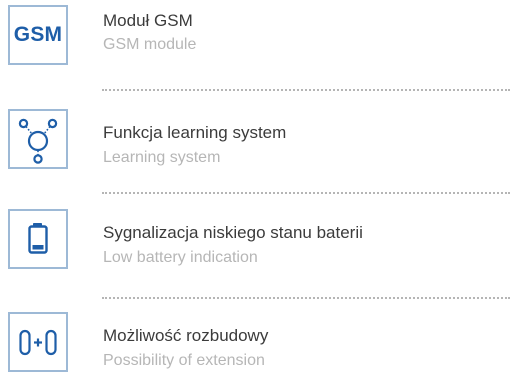  I want to click on feature-title-en: Possibility of extension, so click(184, 360).